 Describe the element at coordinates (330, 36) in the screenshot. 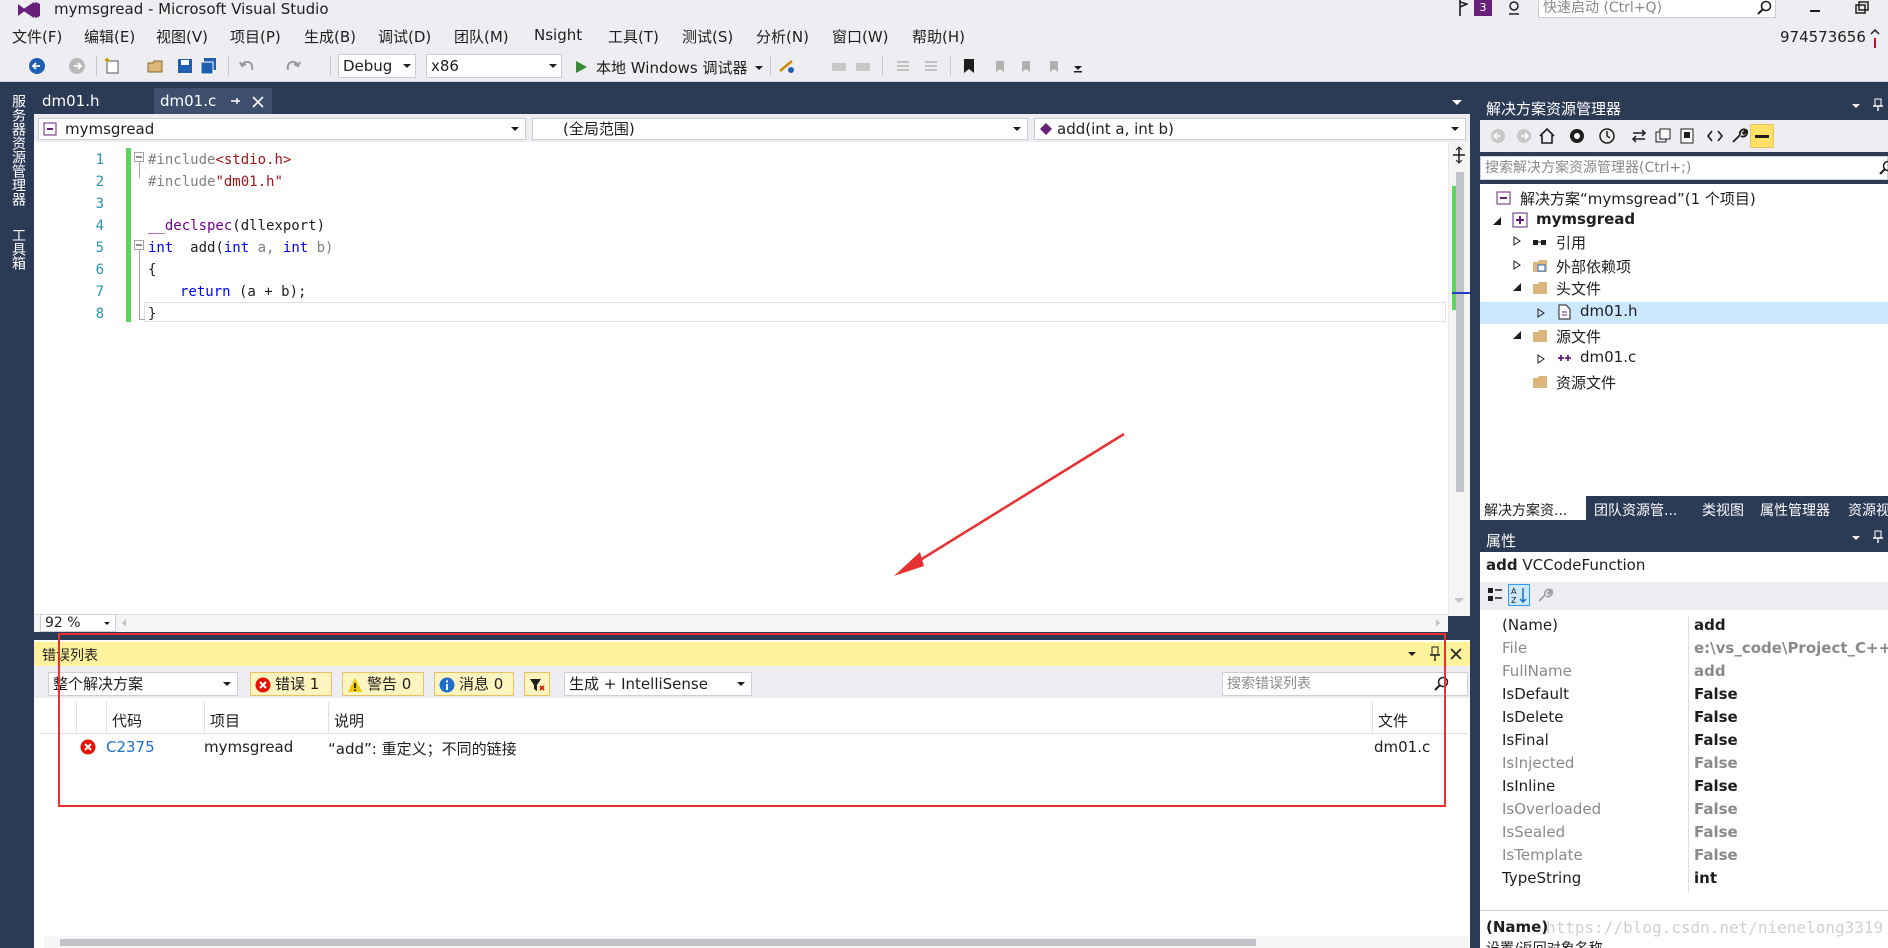

I see `menu-build: 生成(B)` at that location.